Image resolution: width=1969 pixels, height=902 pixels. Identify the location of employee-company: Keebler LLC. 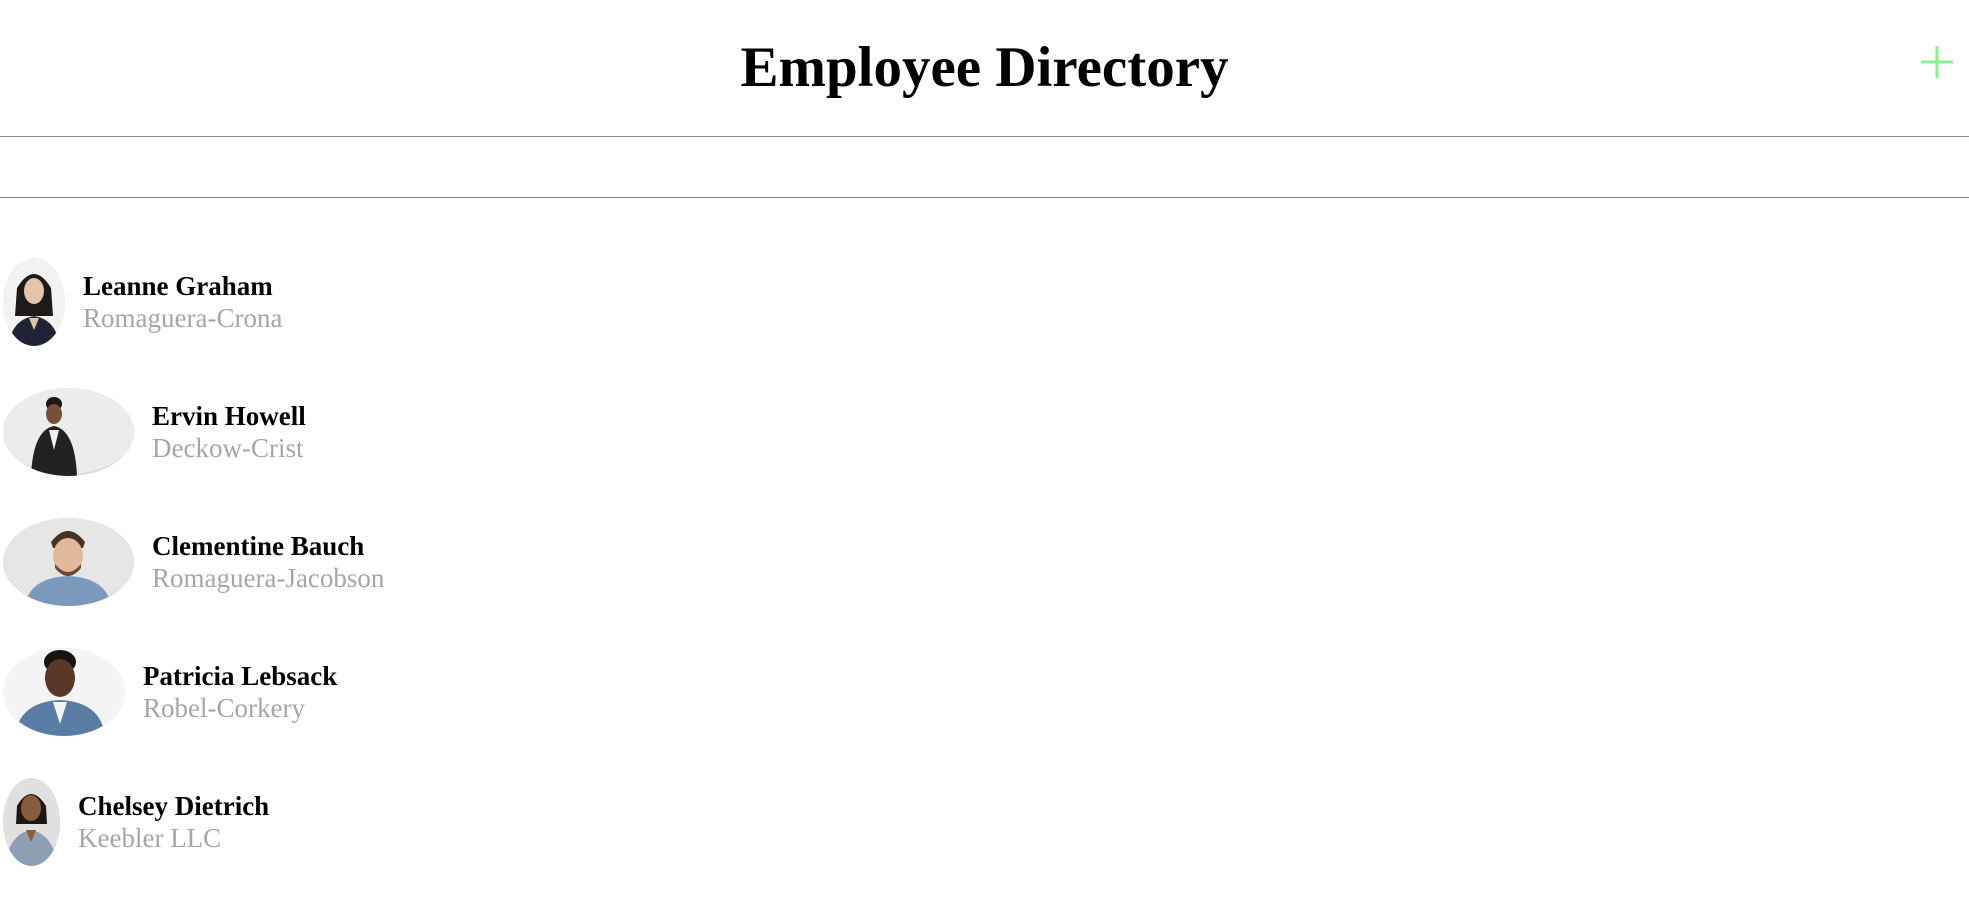
(150, 838).